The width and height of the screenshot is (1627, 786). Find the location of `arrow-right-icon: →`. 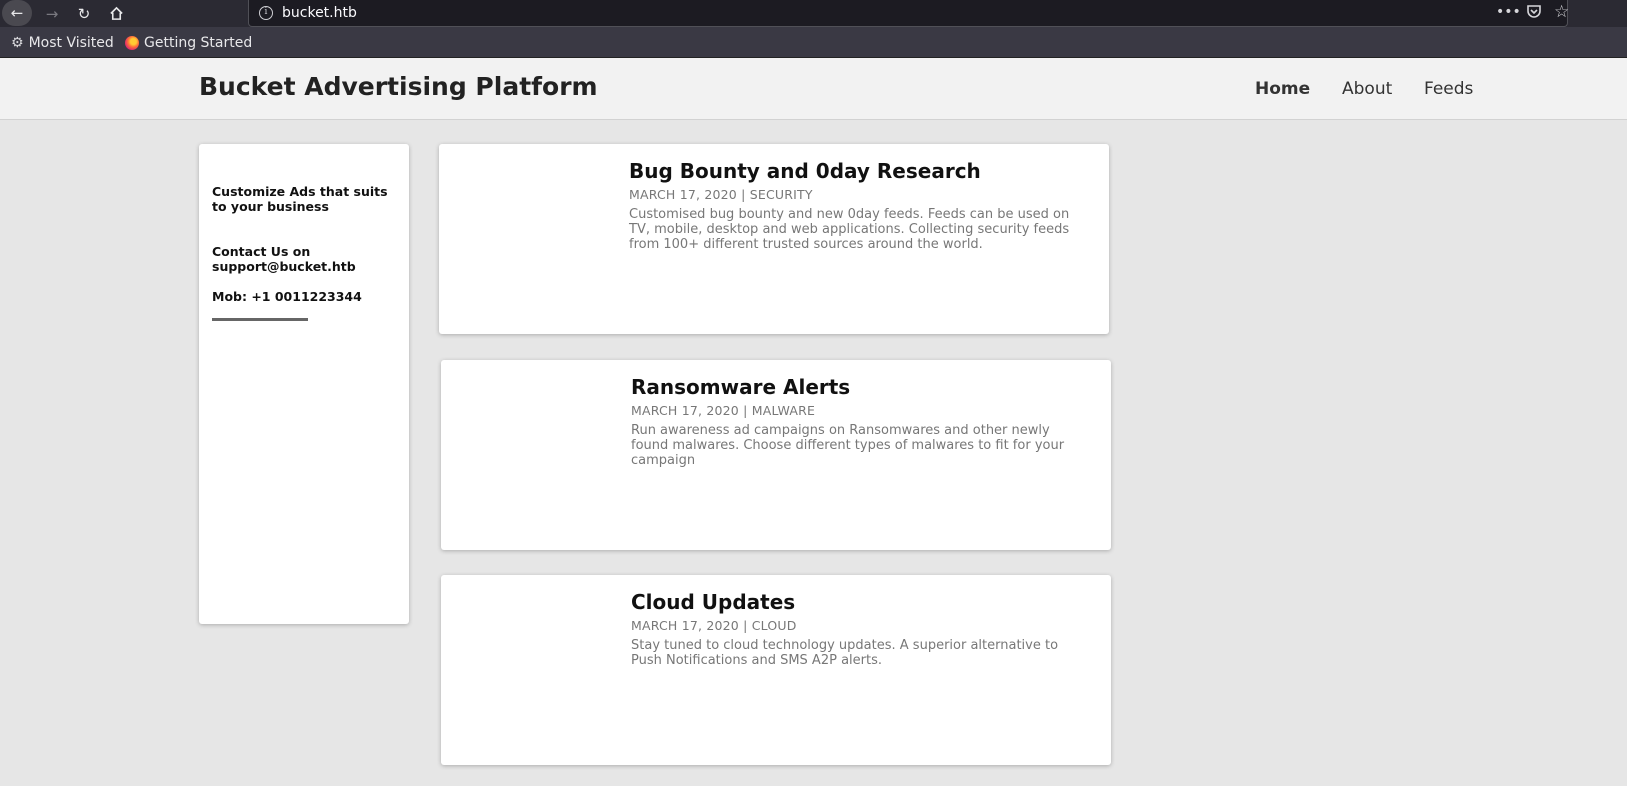

arrow-right-icon: → is located at coordinates (52, 13).